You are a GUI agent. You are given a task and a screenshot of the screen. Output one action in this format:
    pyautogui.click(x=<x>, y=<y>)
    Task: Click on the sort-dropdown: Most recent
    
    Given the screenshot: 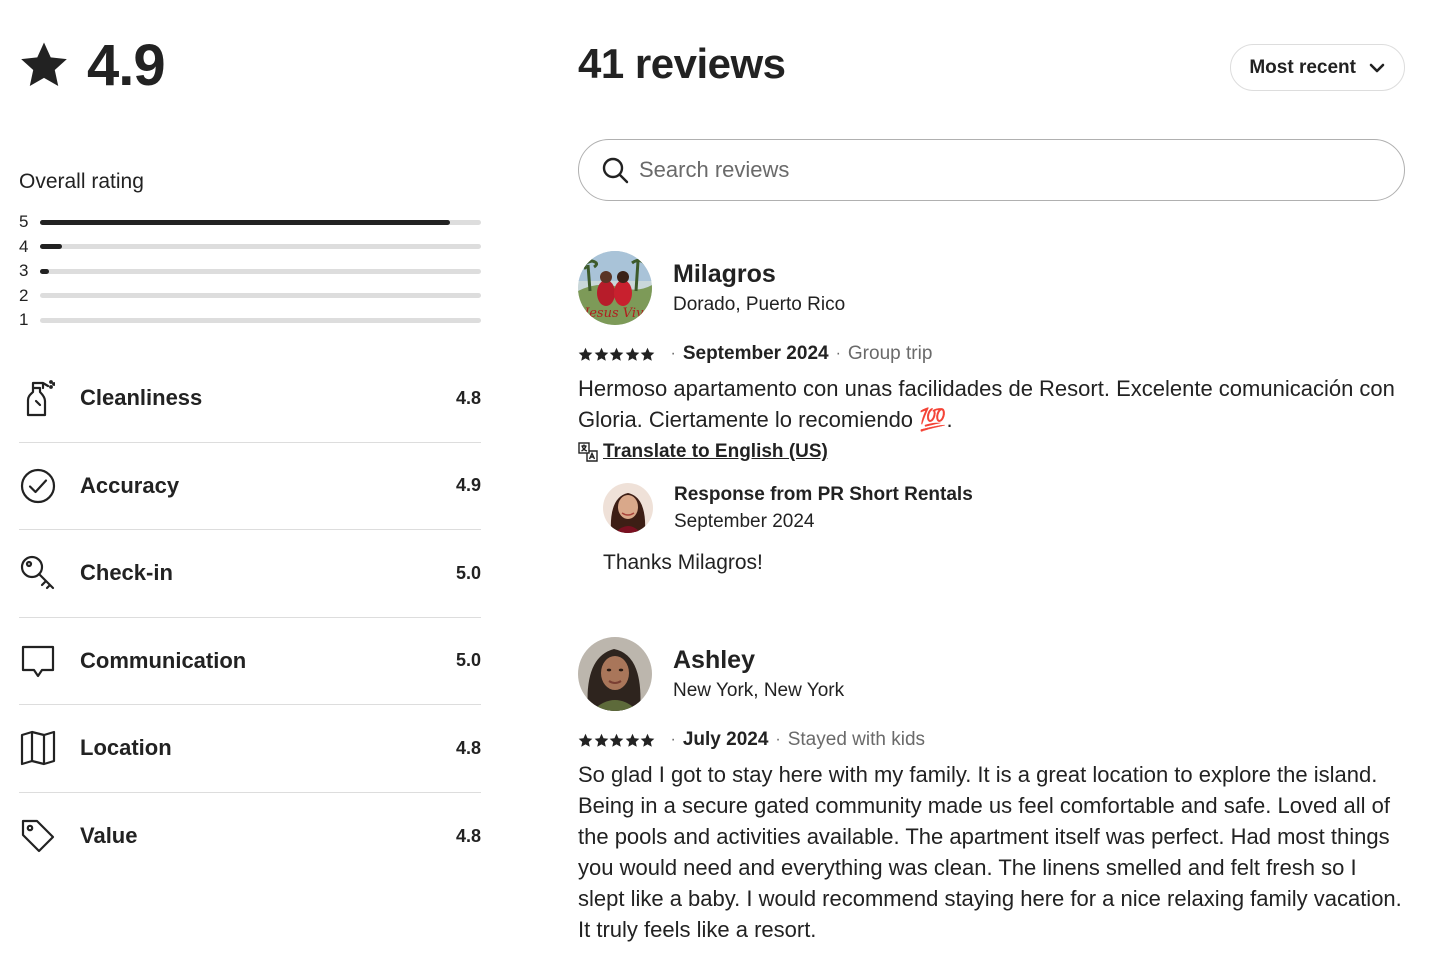 What is the action you would take?
    pyautogui.click(x=1317, y=67)
    